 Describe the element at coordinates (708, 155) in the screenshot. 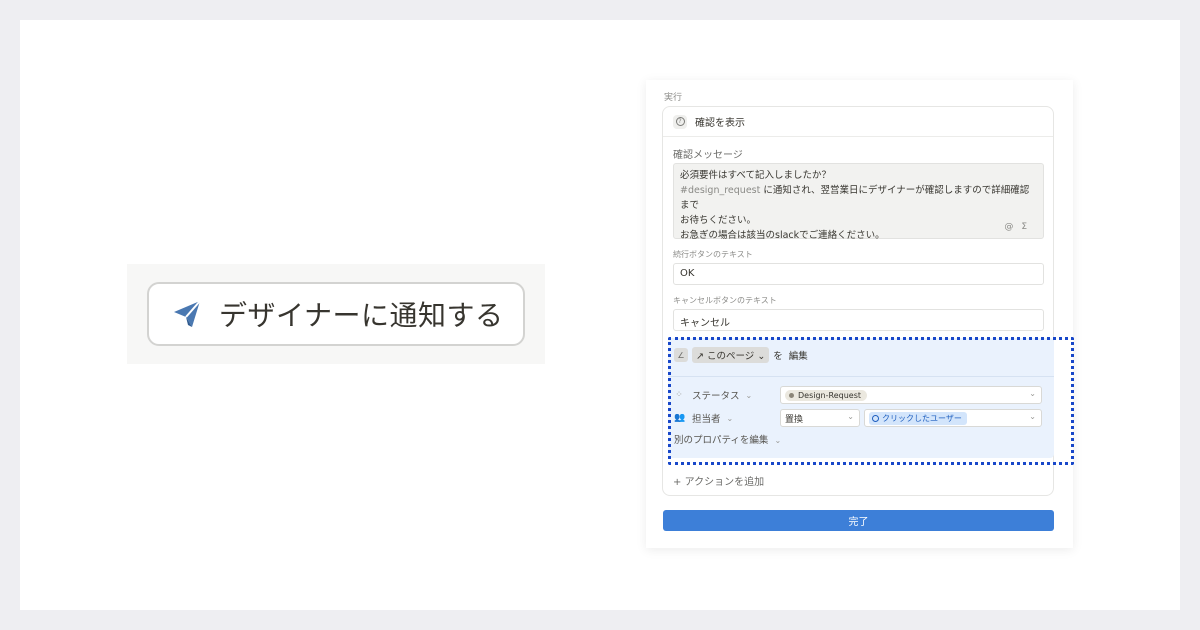

I see `confirm-message-label: 確認メッセージ` at that location.